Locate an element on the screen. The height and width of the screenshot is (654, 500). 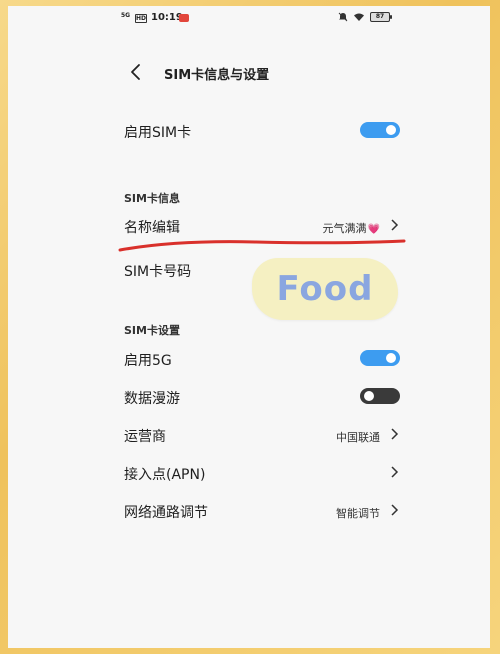
battery-icon: 87 is located at coordinates (381, 17).